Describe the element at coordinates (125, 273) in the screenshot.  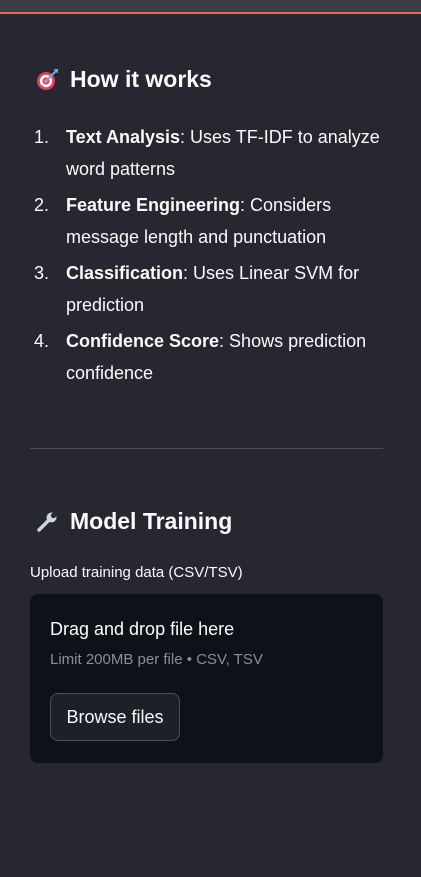
I see `step-label: Classification` at that location.